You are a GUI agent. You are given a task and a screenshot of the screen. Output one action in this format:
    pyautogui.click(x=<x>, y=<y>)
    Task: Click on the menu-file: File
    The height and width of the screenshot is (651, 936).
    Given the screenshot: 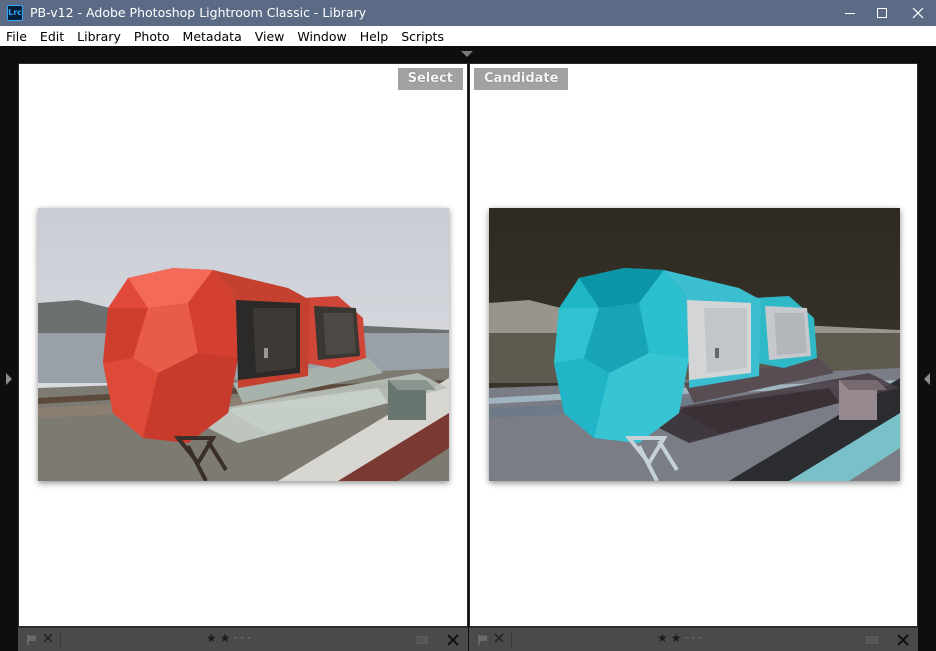 What is the action you would take?
    pyautogui.click(x=16, y=35)
    